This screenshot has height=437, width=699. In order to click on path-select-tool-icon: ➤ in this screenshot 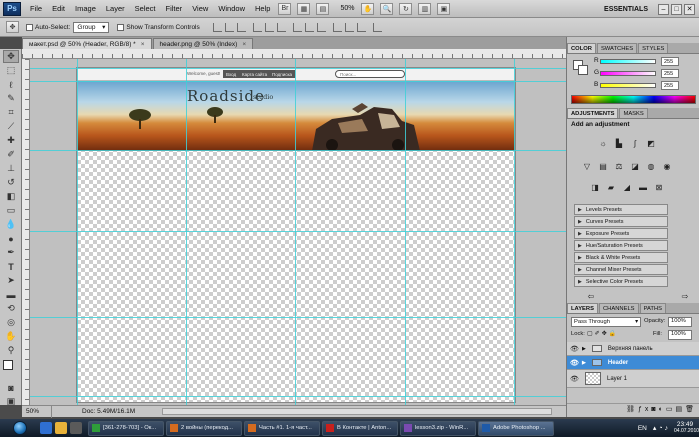, I will do `click(11, 280)`.